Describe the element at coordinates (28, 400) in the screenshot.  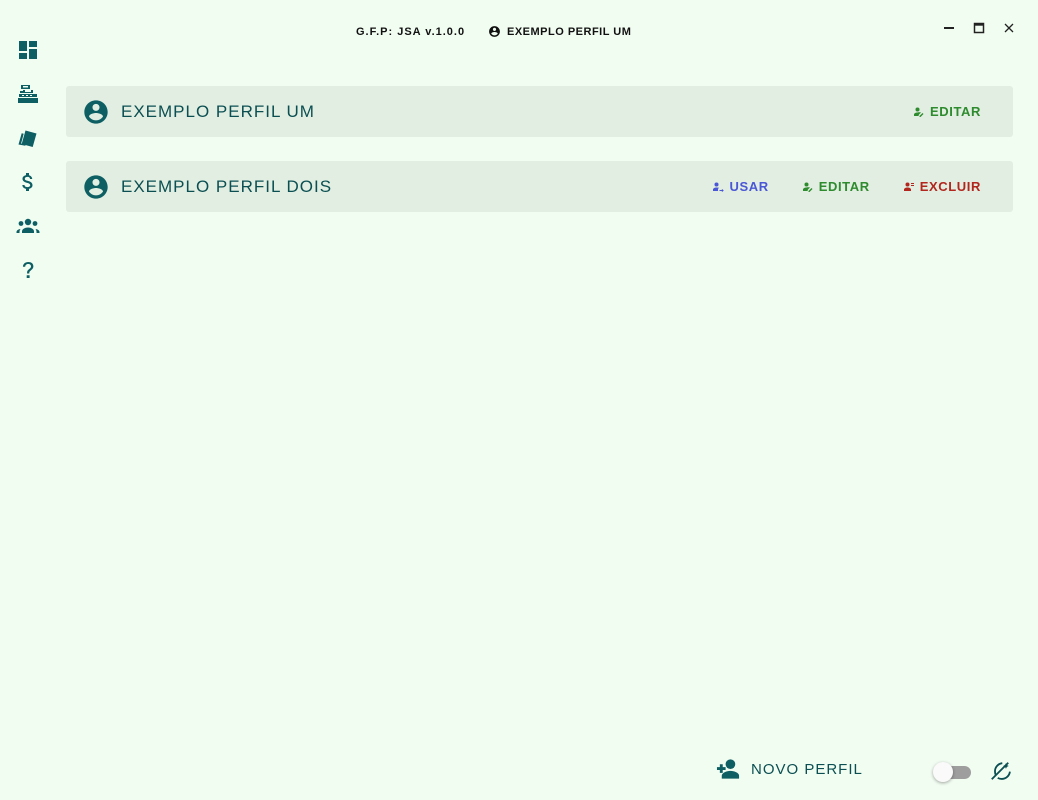
I see `nav-rail` at that location.